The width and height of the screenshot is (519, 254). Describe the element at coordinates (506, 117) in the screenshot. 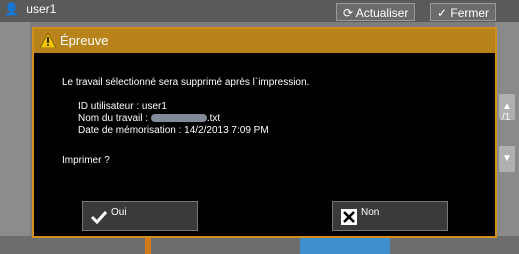

I see `page-indicator: /1` at that location.